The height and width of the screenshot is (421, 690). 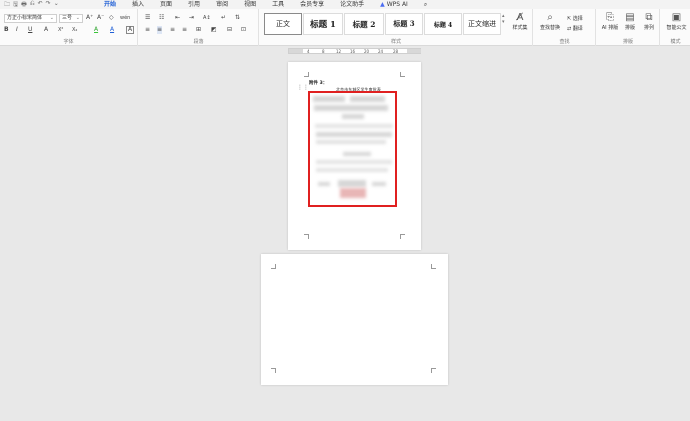 I want to click on phonetic-icon: wén, so click(x=125, y=18).